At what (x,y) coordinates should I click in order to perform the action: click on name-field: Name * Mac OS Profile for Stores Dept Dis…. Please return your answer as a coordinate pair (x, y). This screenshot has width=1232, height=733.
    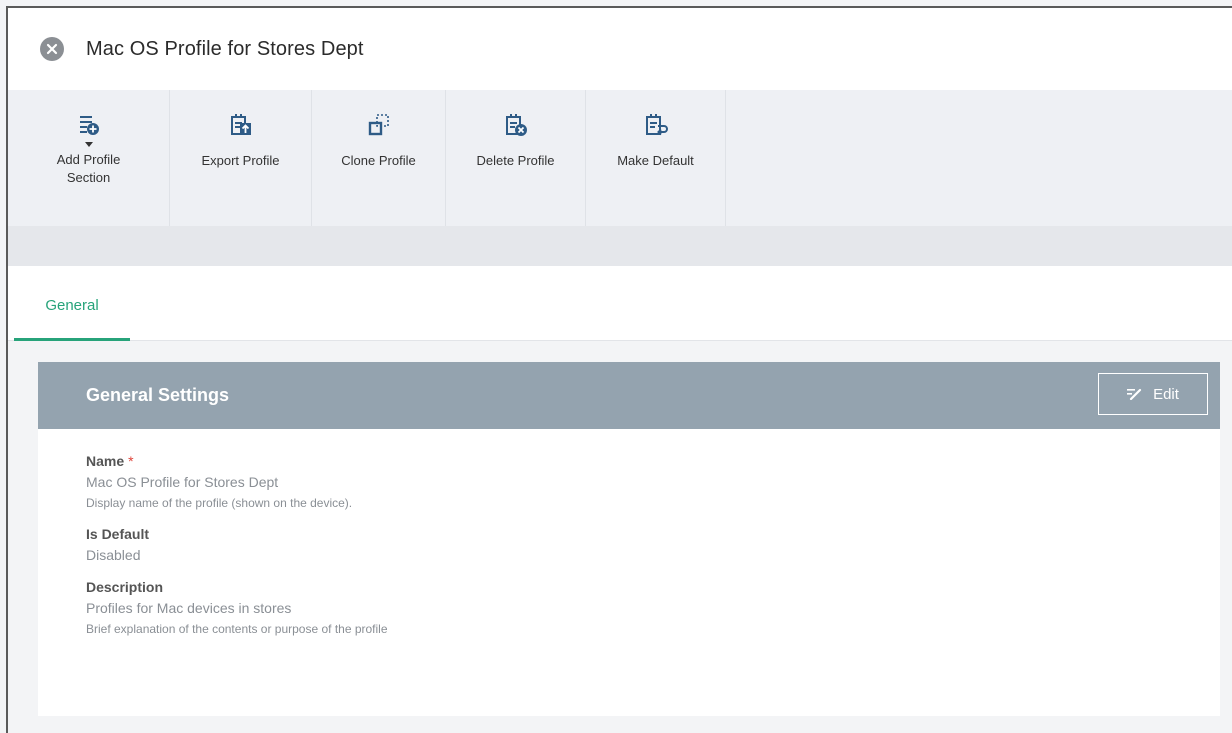
    Looking at the image, I should click on (653, 482).